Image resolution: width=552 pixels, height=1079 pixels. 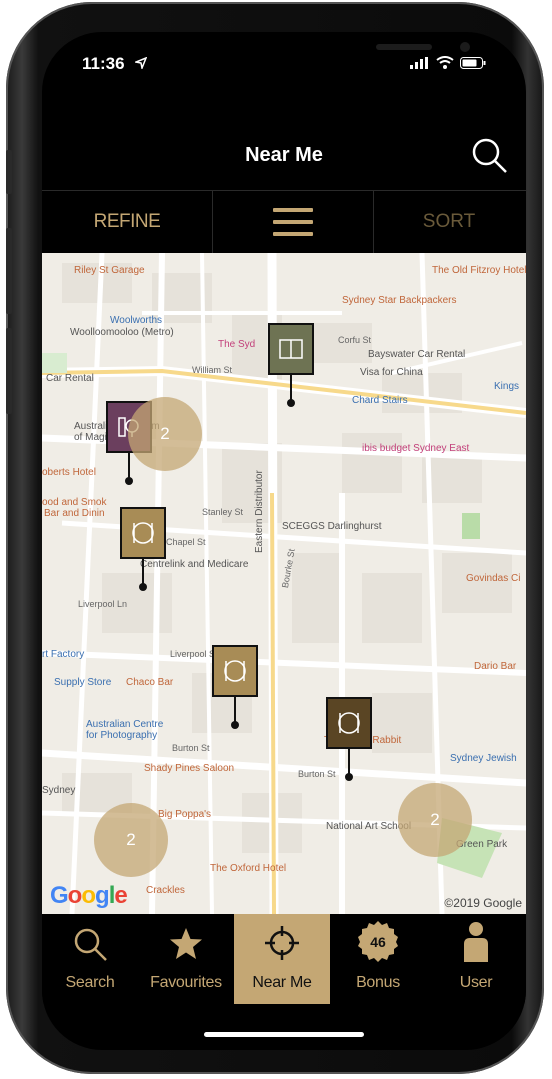 I want to click on bonus-count: 46, so click(x=378, y=942).